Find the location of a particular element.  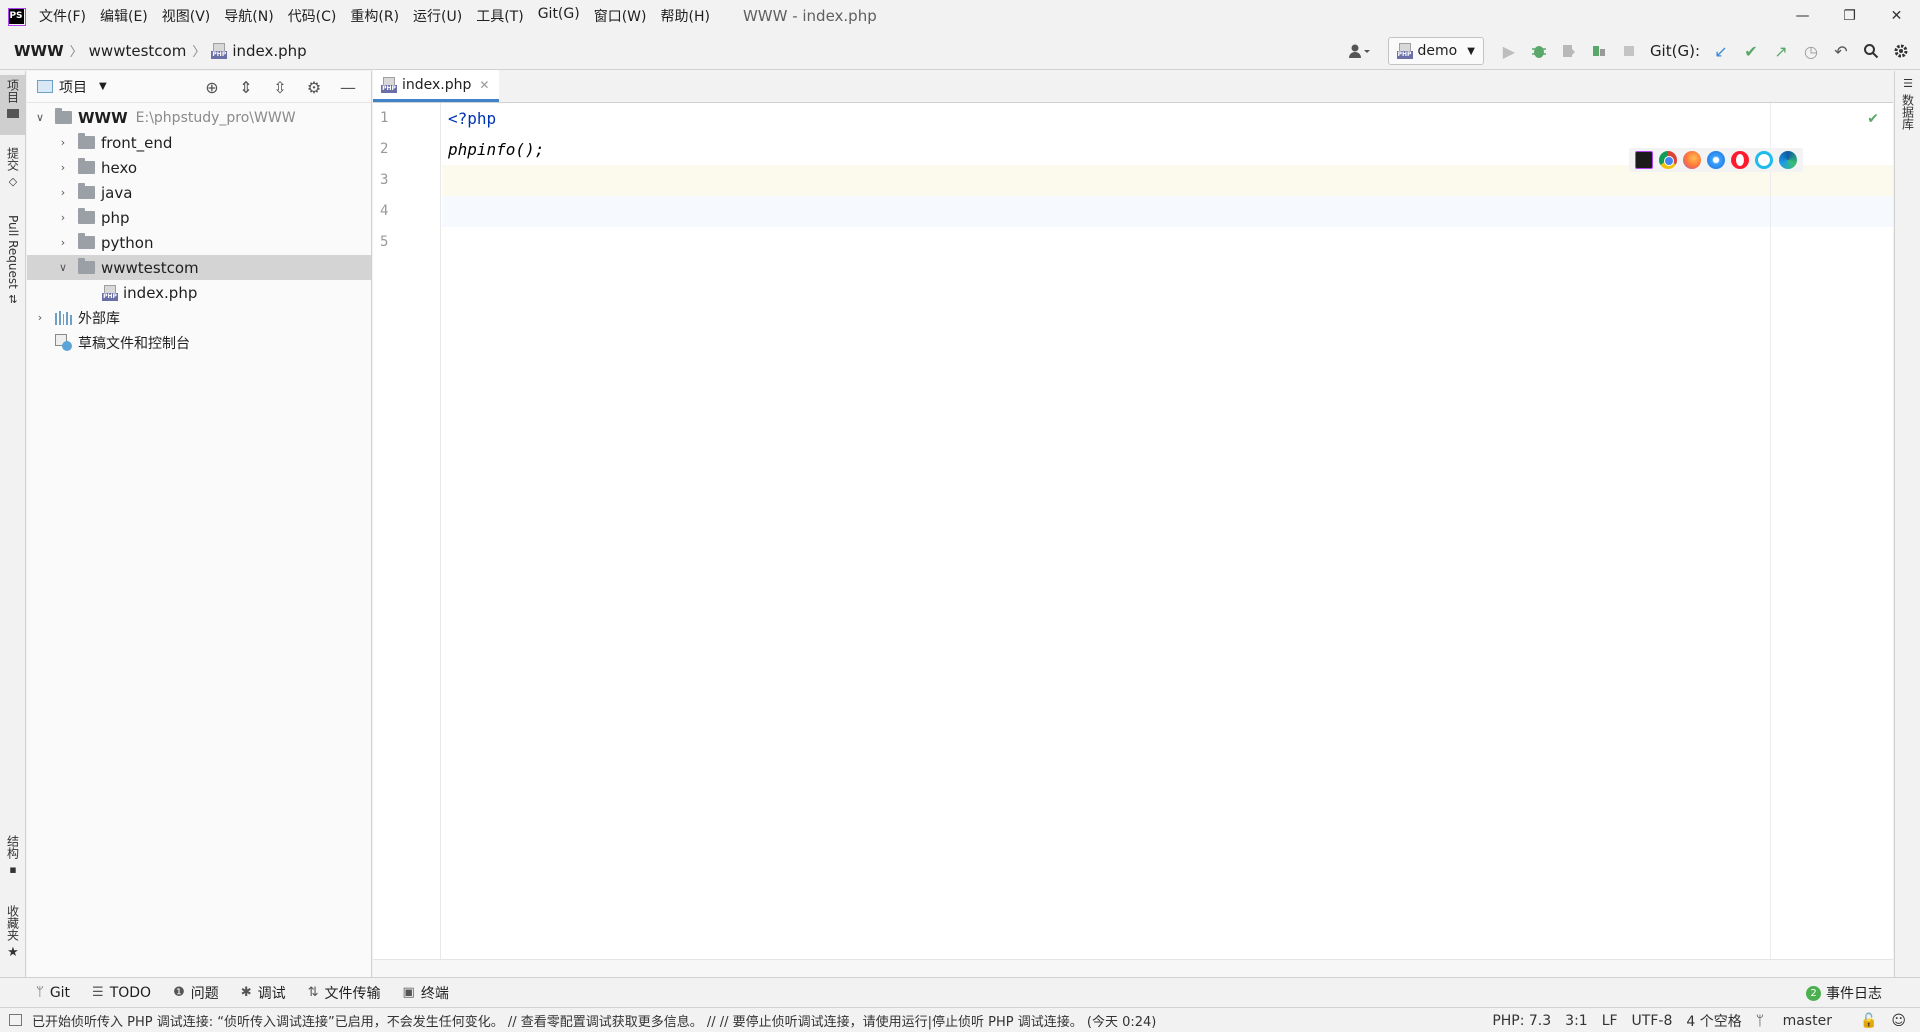

git-branch-label: master is located at coordinates (1807, 1020).